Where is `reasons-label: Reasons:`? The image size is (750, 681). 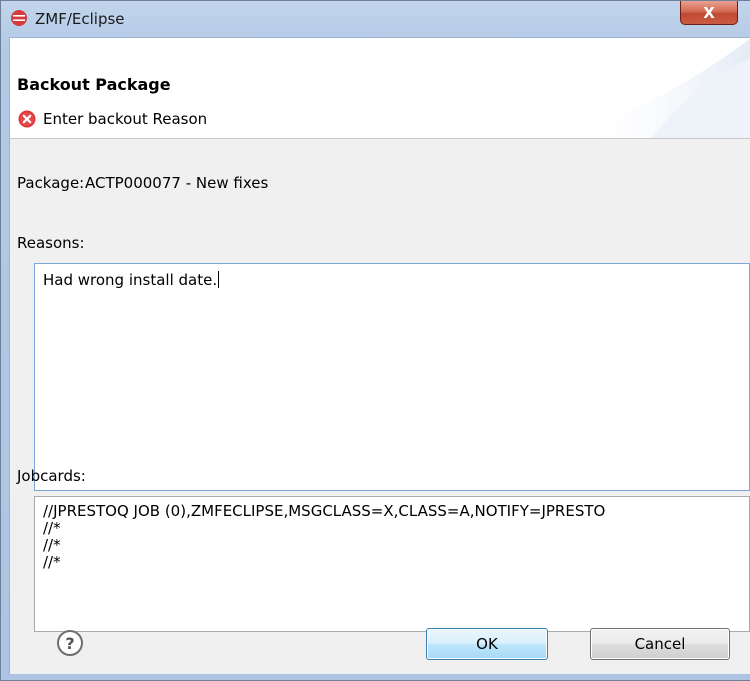
reasons-label: Reasons: is located at coordinates (51, 243).